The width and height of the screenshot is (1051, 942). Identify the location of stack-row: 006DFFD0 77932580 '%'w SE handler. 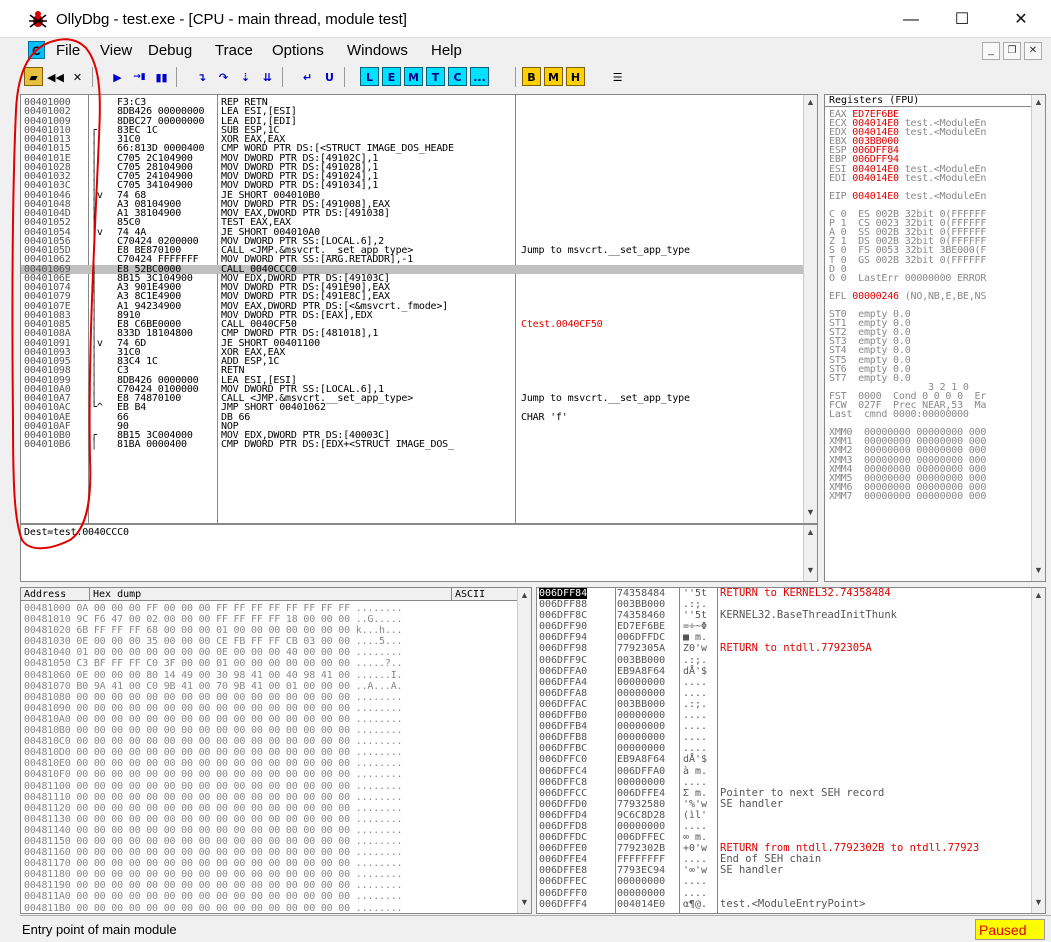
(782, 804).